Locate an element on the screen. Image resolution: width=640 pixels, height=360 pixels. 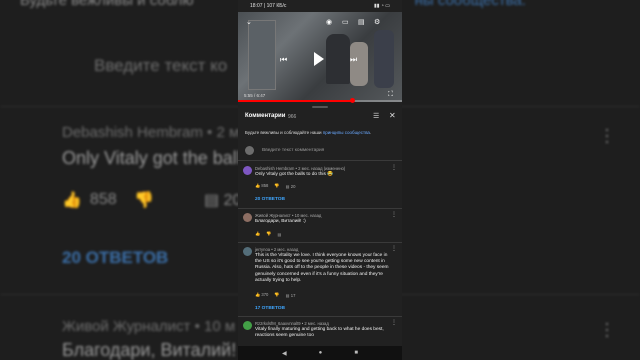
sort-filter-icon: ☰ is located at coordinates (376, 116).